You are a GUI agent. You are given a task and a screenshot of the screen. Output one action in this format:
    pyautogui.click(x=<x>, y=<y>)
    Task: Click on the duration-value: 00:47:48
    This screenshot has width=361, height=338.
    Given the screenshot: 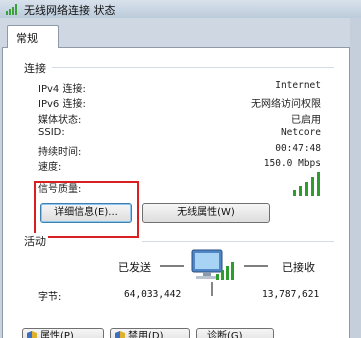 What is the action you would take?
    pyautogui.click(x=298, y=148)
    